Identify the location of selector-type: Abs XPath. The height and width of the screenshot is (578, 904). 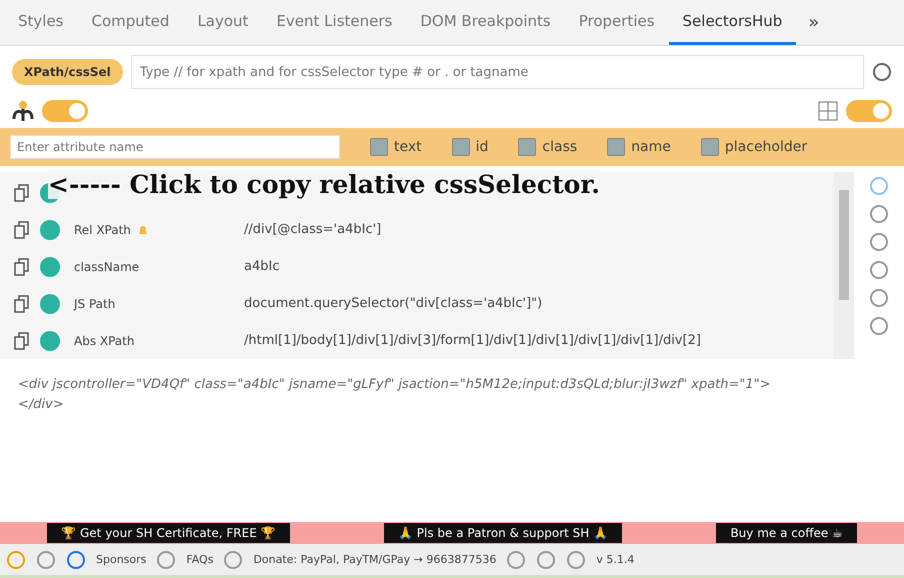
(104, 341).